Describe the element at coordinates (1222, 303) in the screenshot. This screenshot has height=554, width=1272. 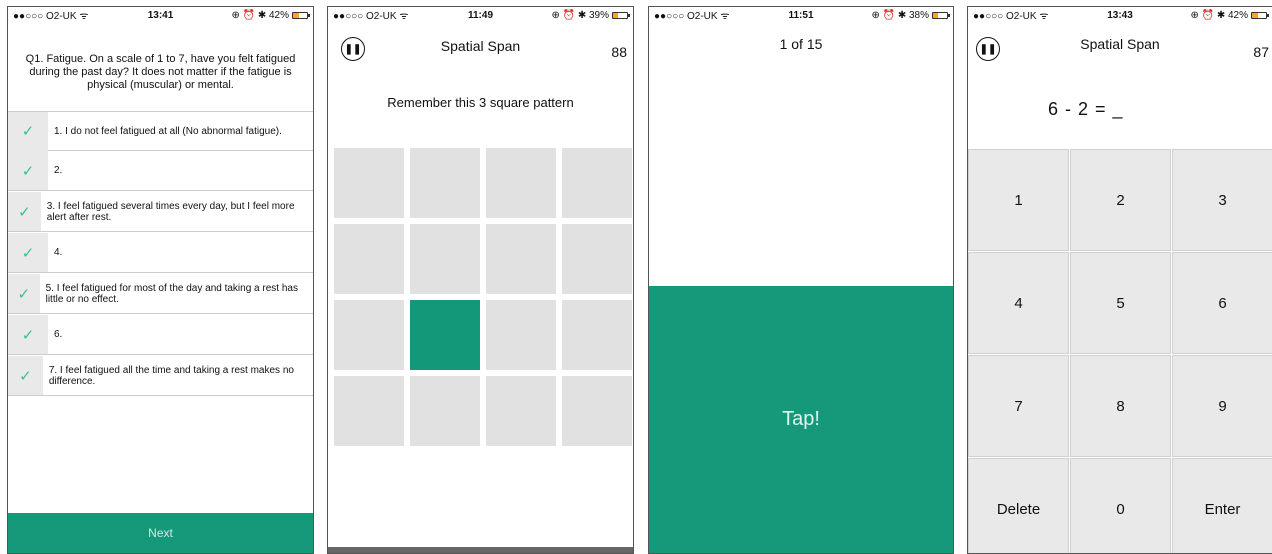
I see `key-6: 6` at that location.